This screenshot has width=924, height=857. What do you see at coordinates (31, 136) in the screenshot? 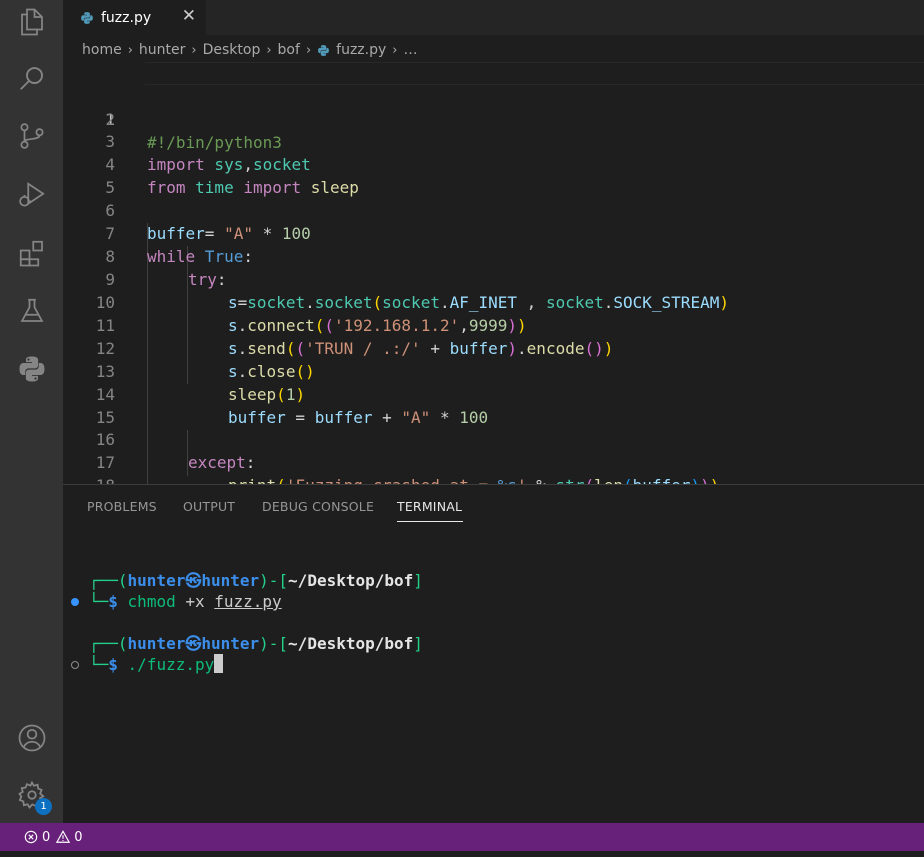
I see `source-control-icon` at bounding box center [31, 136].